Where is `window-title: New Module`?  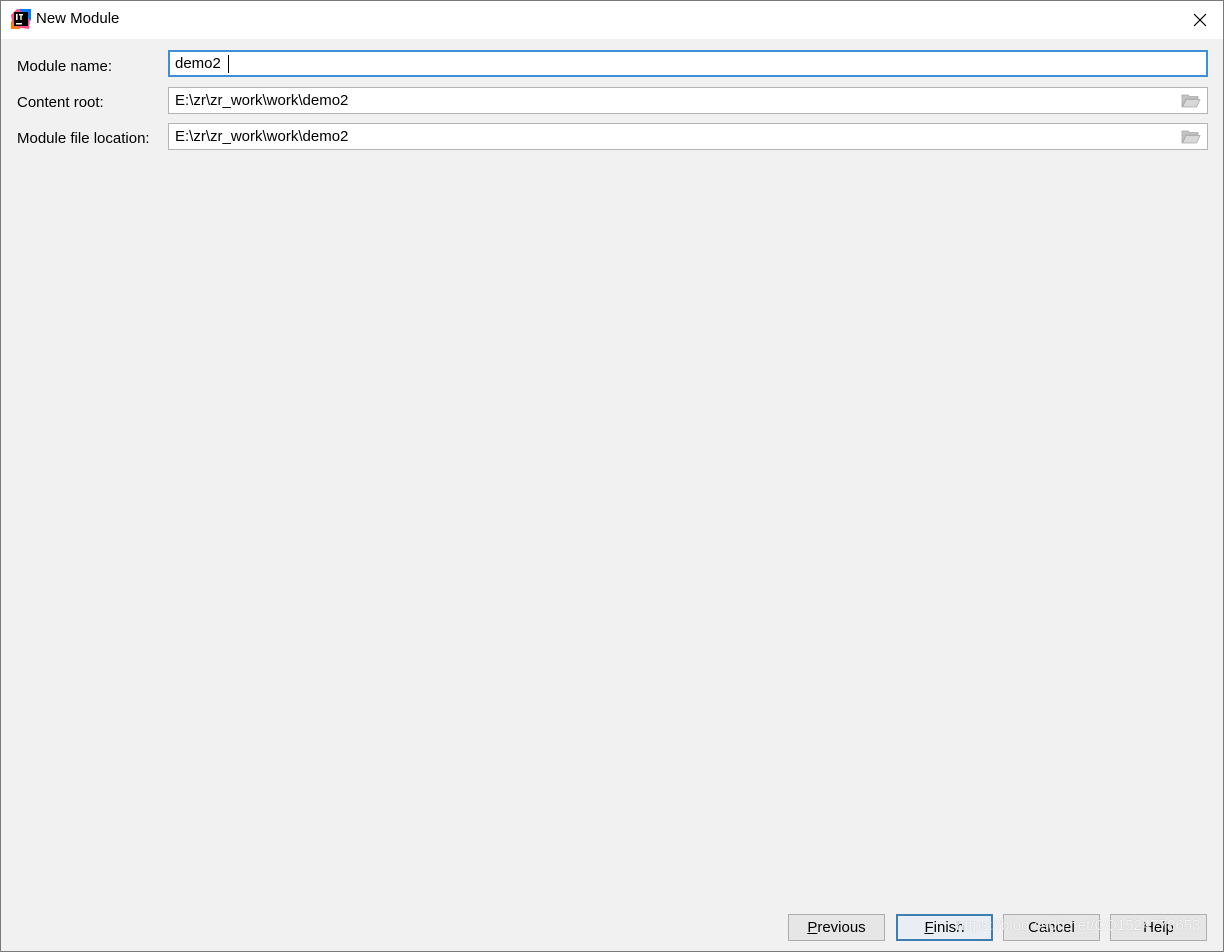
window-title: New Module is located at coordinates (78, 18).